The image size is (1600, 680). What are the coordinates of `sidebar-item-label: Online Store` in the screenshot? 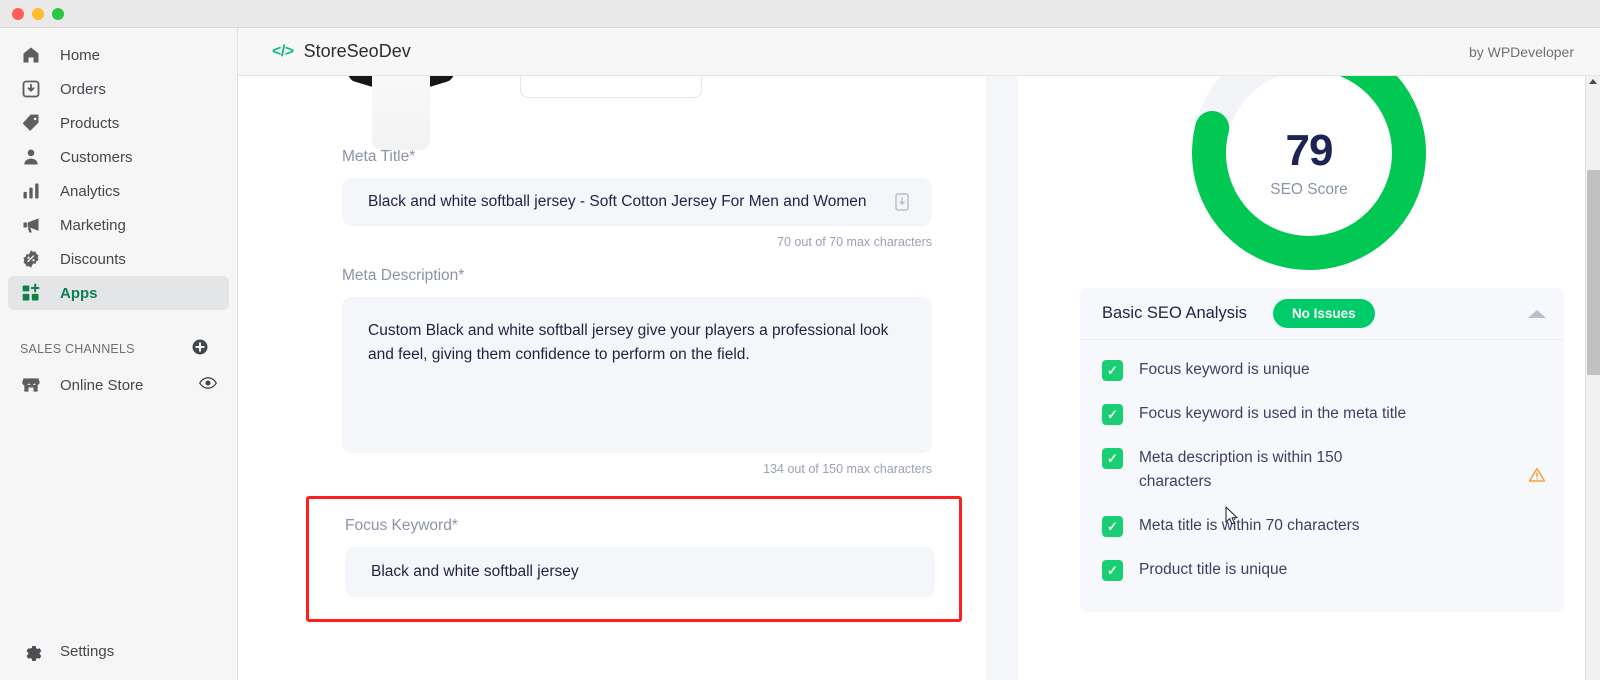 It's located at (102, 385).